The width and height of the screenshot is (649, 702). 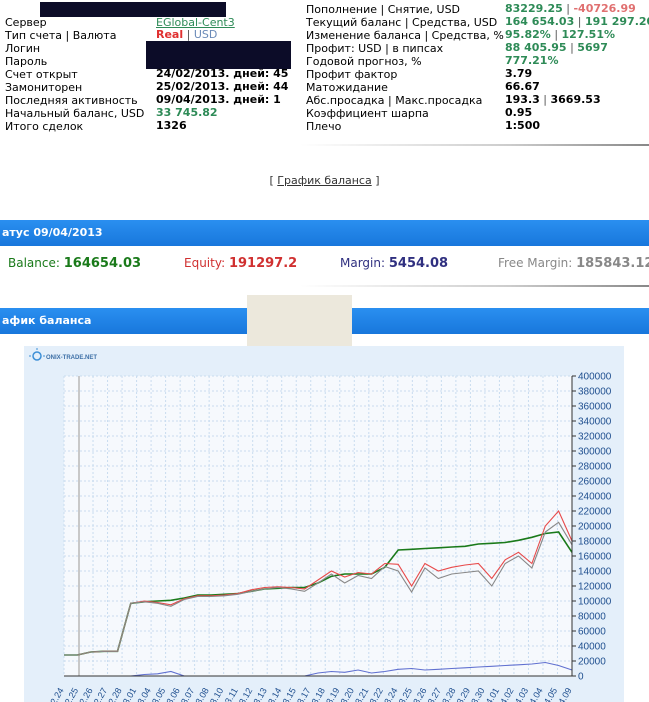 What do you see at coordinates (405, 35) in the screenshot?
I see `right-info-label: Изменение баланса | Средства, %` at bounding box center [405, 35].